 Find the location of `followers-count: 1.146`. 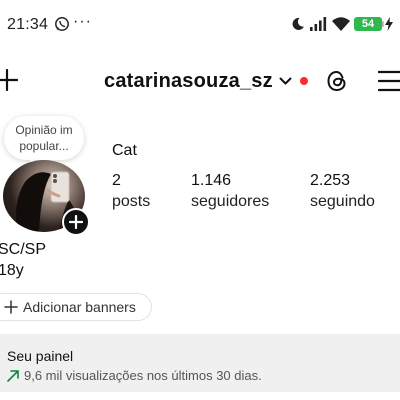

followers-count: 1.146 is located at coordinates (211, 181).